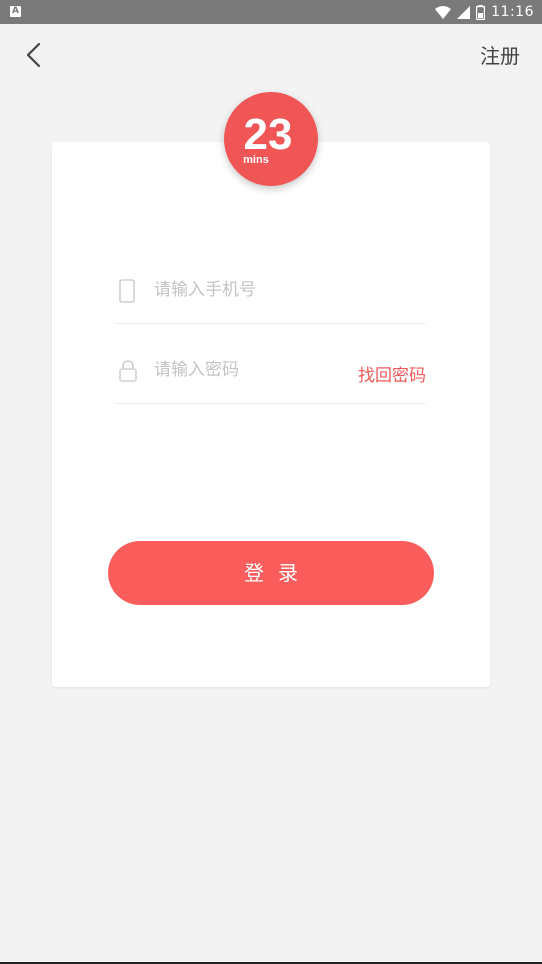 Image resolution: width=542 pixels, height=964 pixels. Describe the element at coordinates (481, 12) in the screenshot. I see `battery-icon` at that location.